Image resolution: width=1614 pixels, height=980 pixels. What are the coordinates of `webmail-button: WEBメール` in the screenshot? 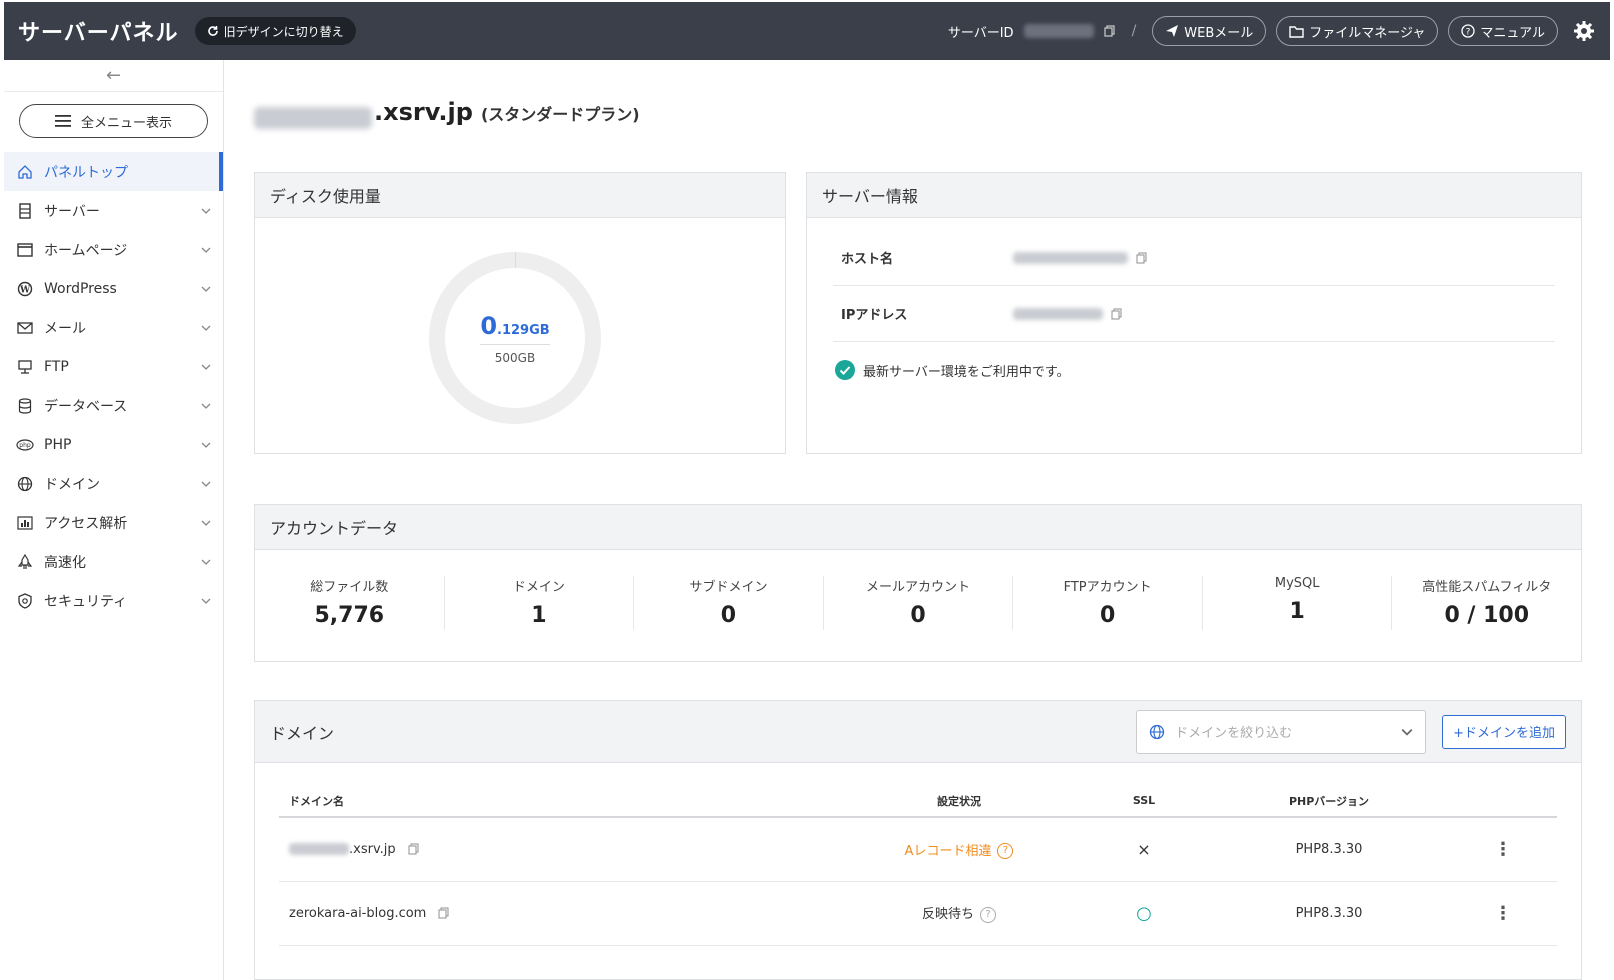 It's located at (1209, 31).